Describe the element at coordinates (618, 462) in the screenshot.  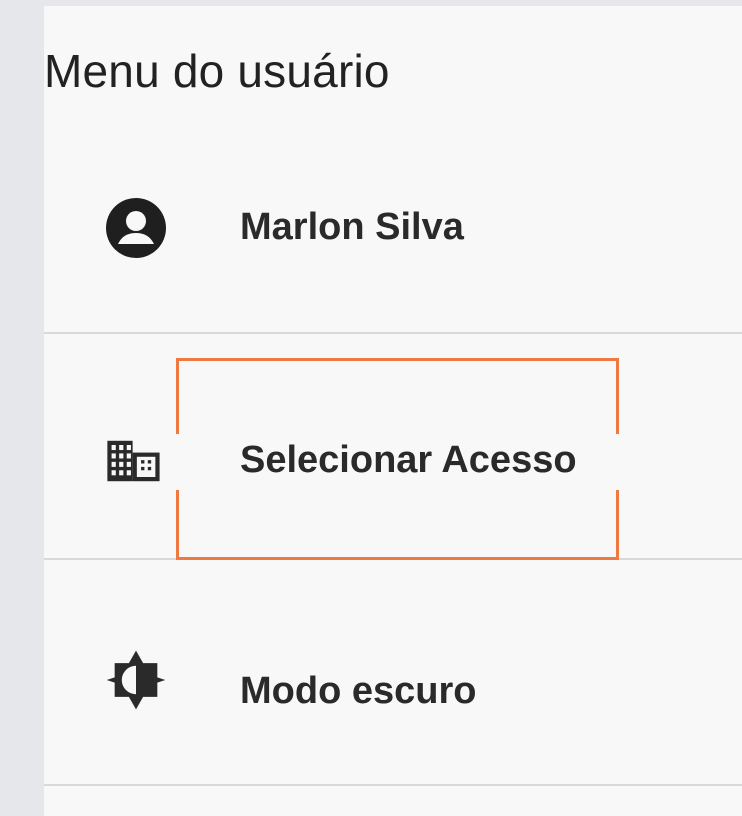
I see `highlight-gap-right` at that location.